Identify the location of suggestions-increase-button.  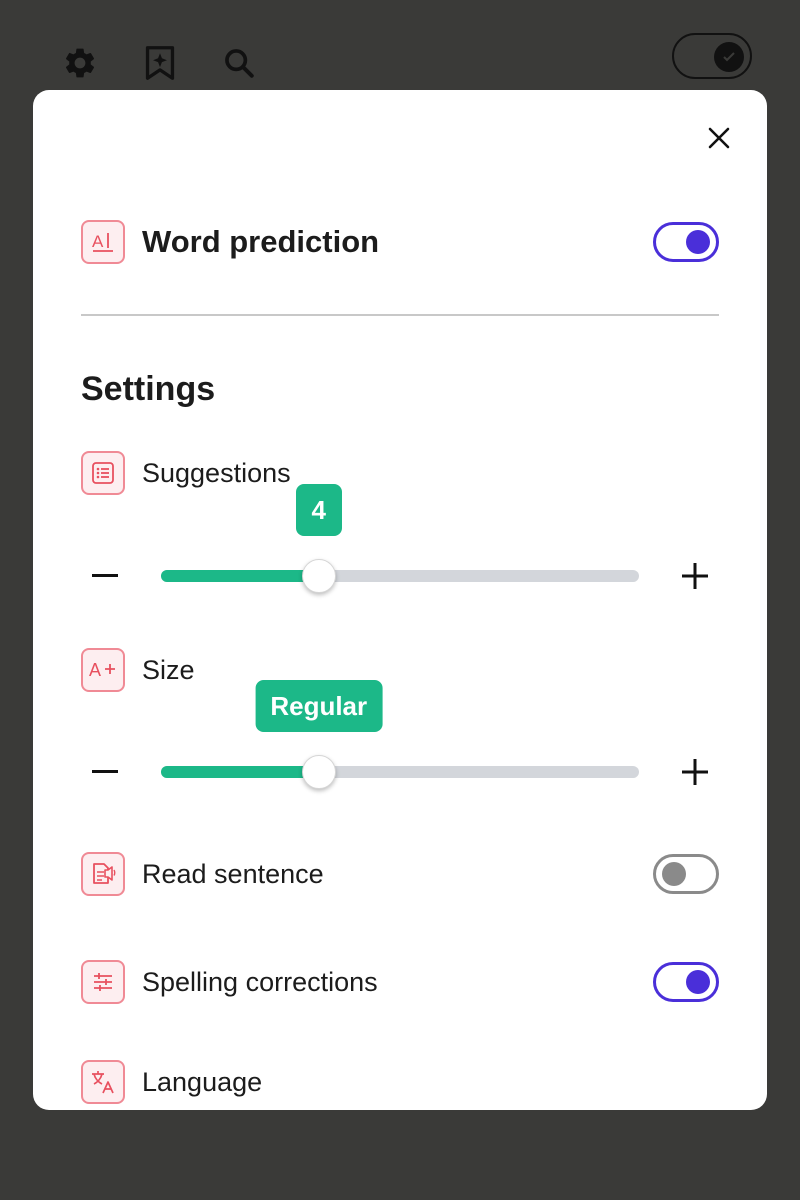
(695, 576).